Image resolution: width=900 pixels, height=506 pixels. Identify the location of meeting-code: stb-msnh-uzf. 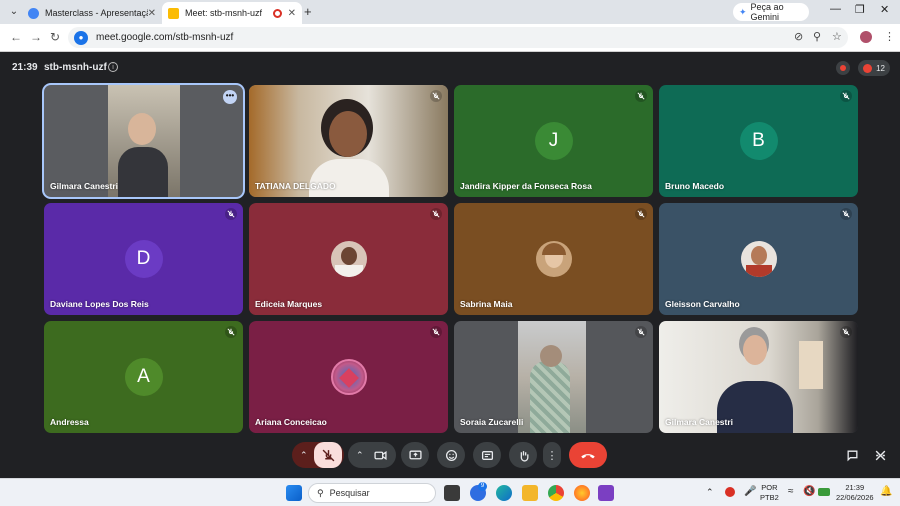
(75, 67).